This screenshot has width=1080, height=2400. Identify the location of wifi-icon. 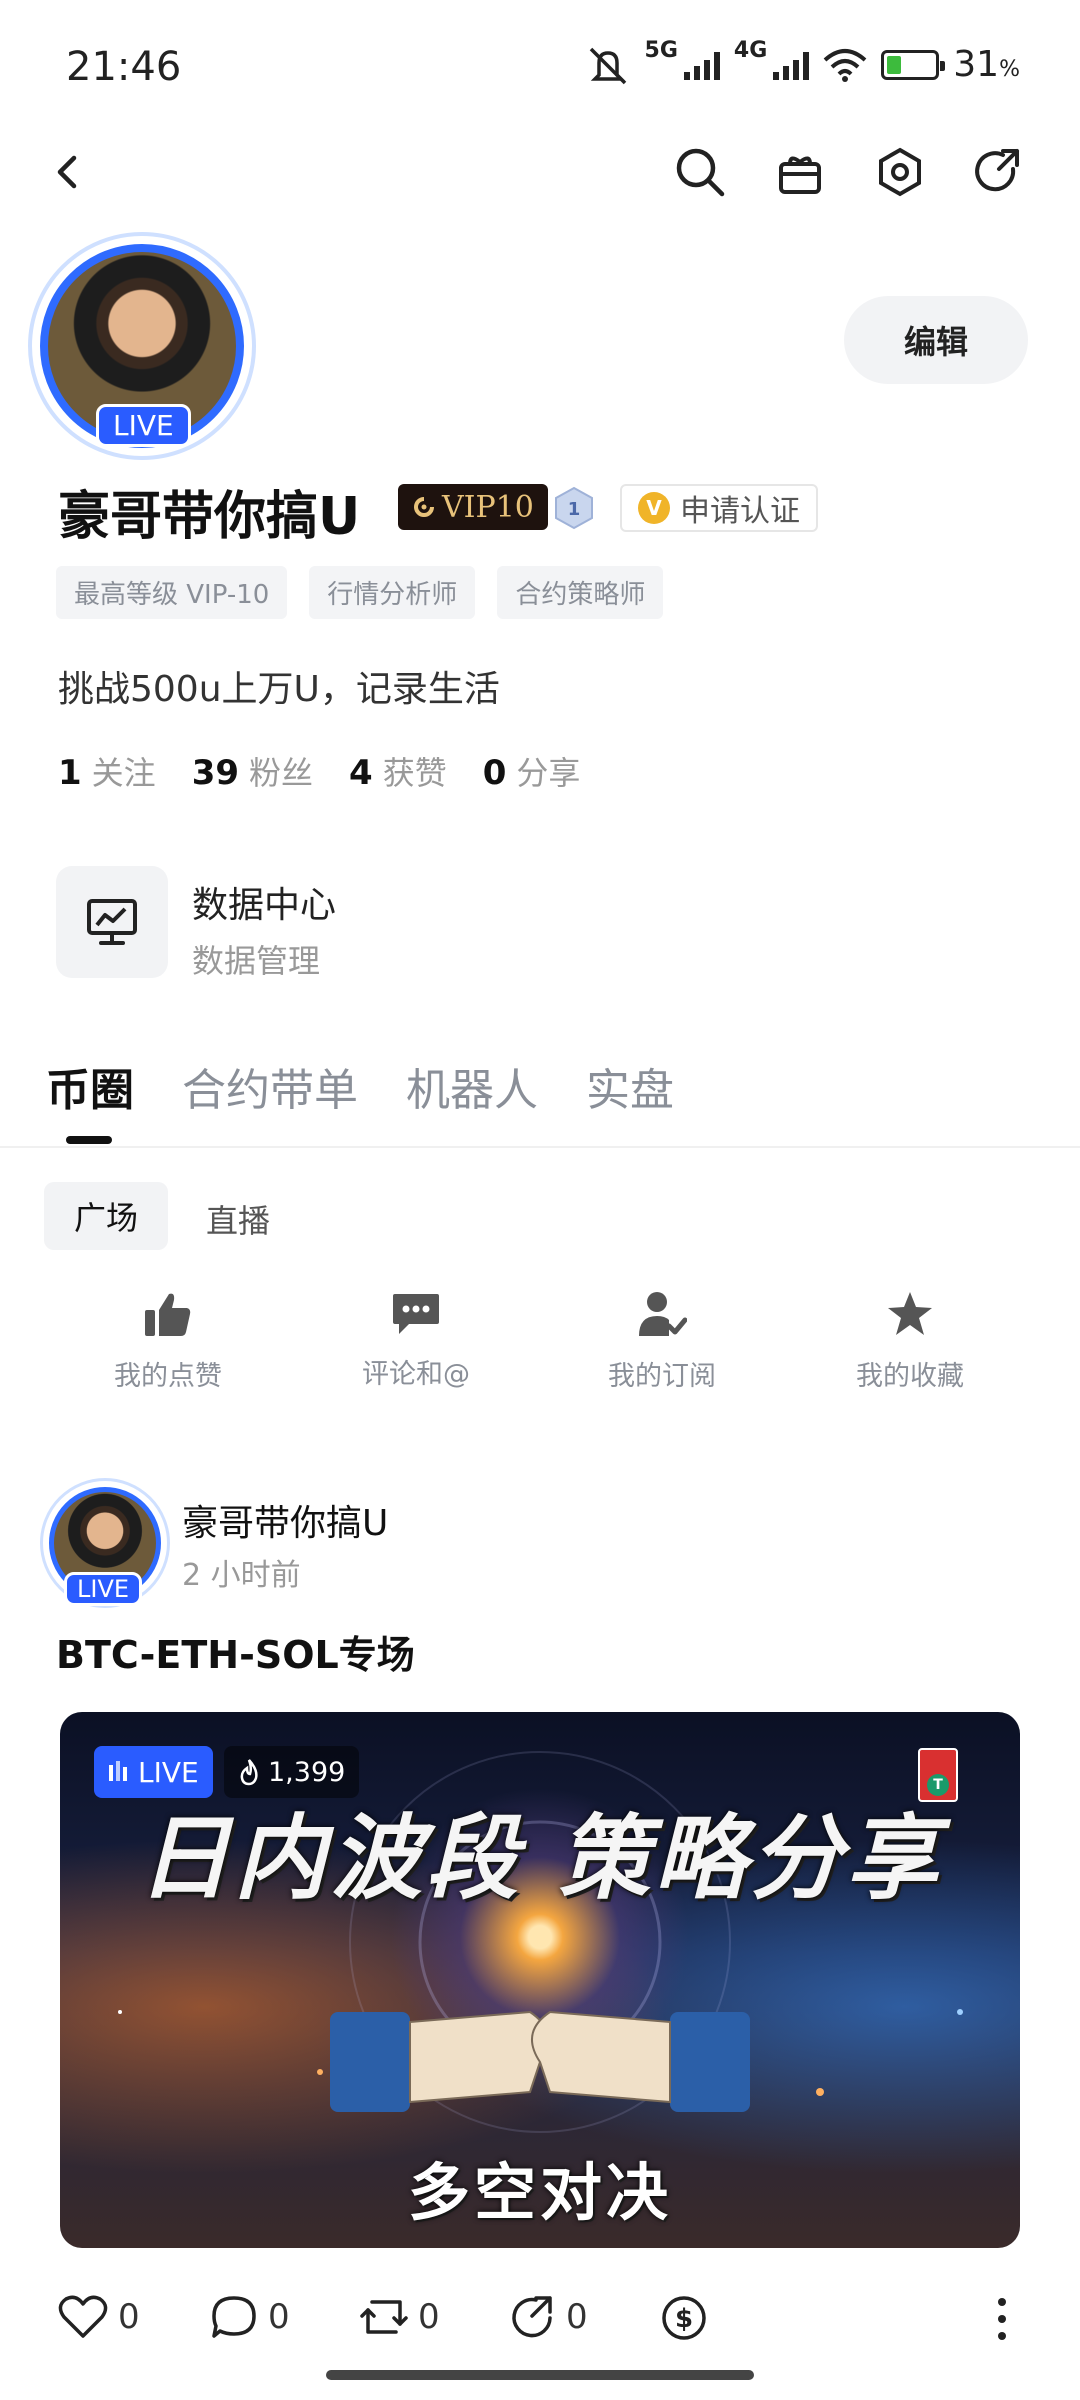
(845, 65).